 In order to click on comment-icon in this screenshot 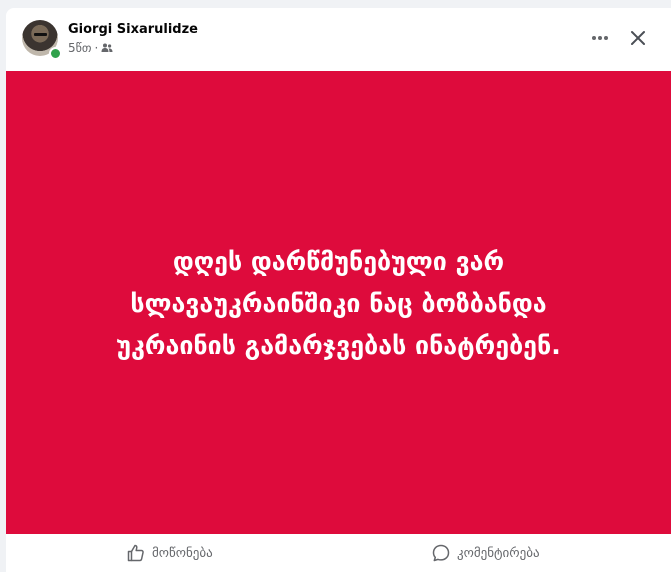, I will do `click(441, 553)`.